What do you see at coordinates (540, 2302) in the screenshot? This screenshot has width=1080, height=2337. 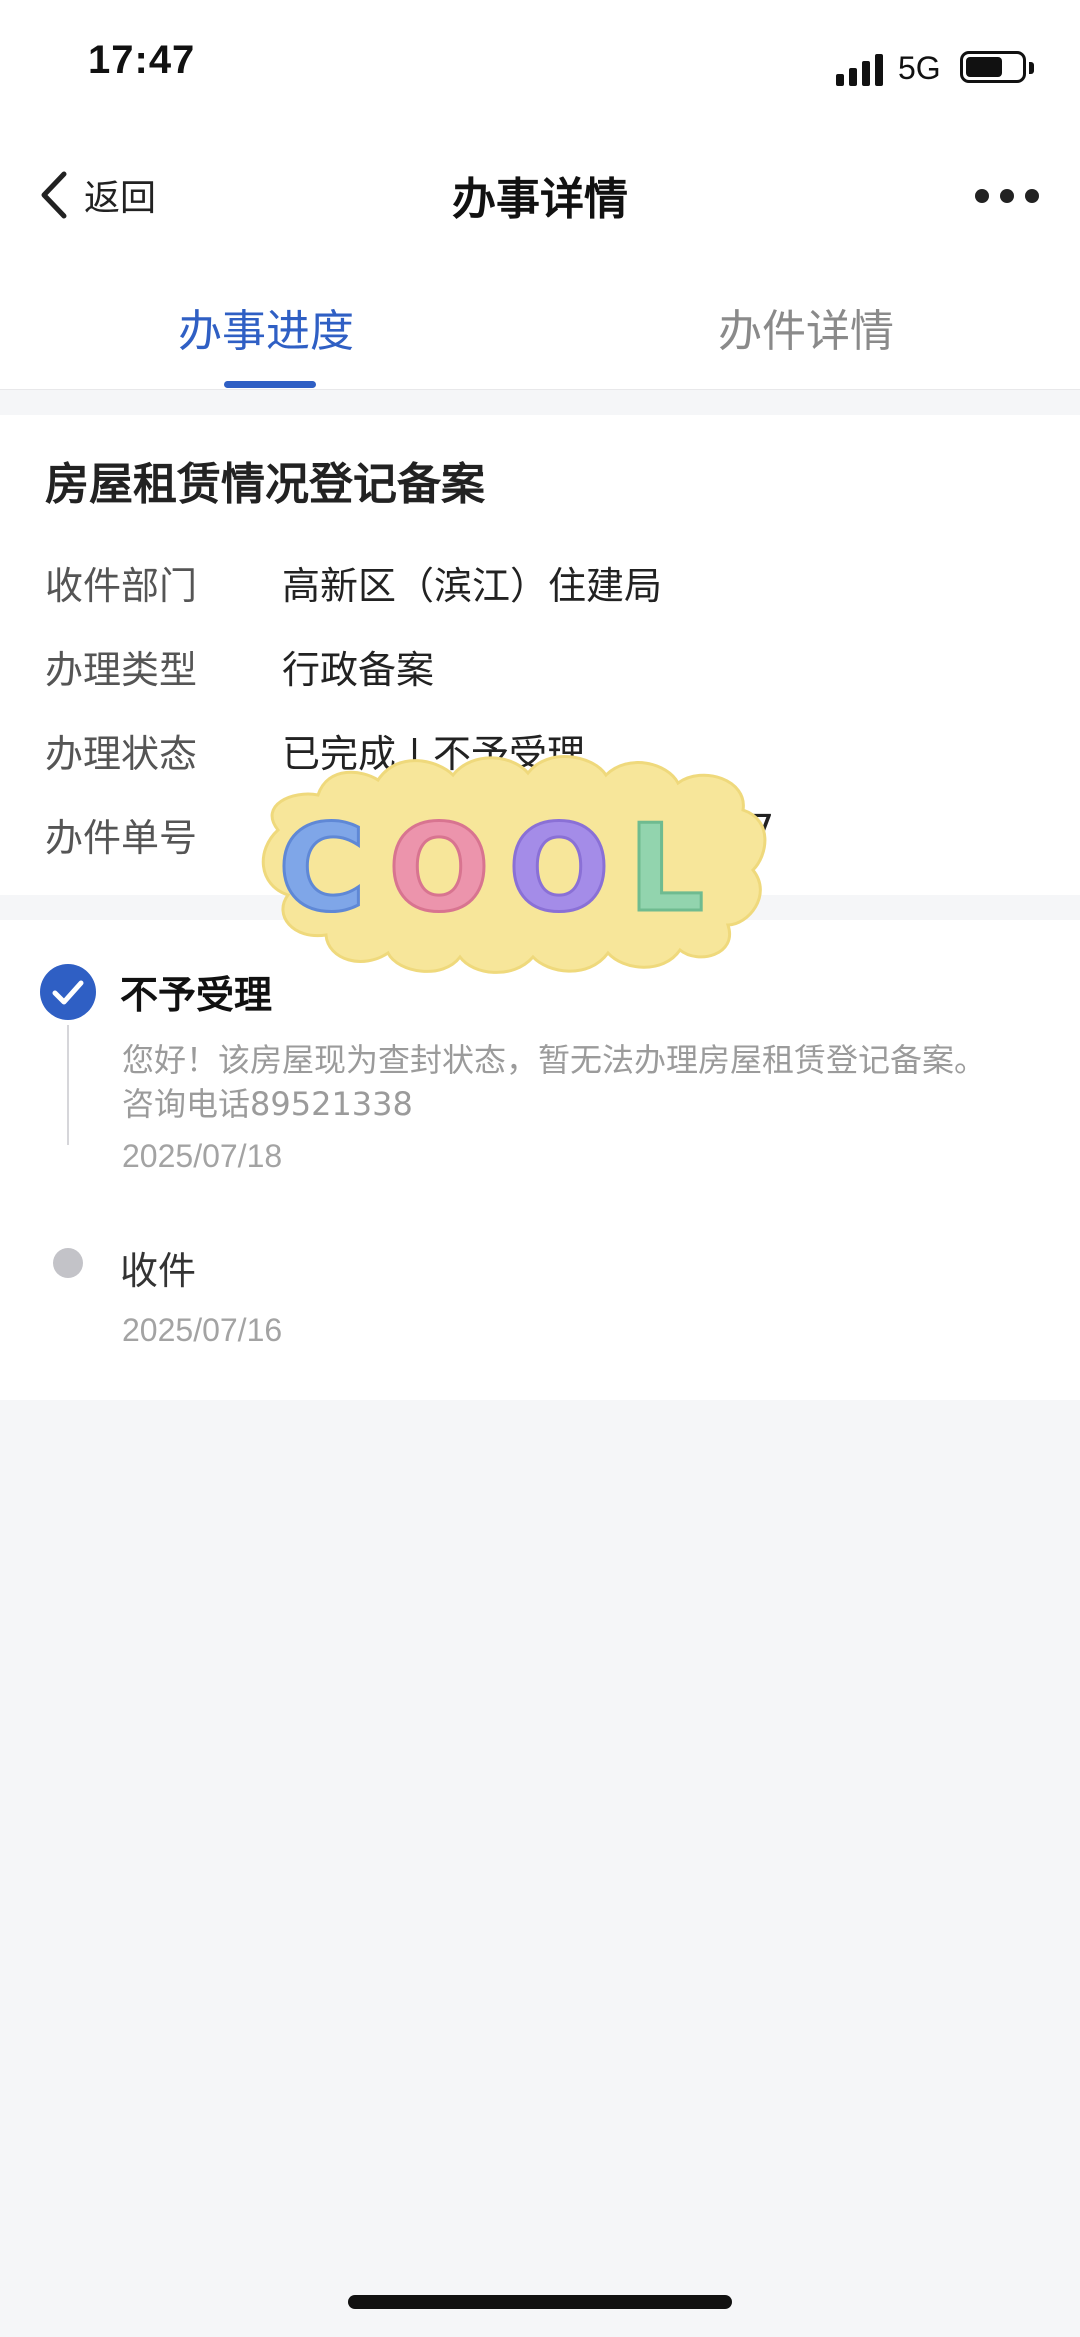 I see `home-indicator` at bounding box center [540, 2302].